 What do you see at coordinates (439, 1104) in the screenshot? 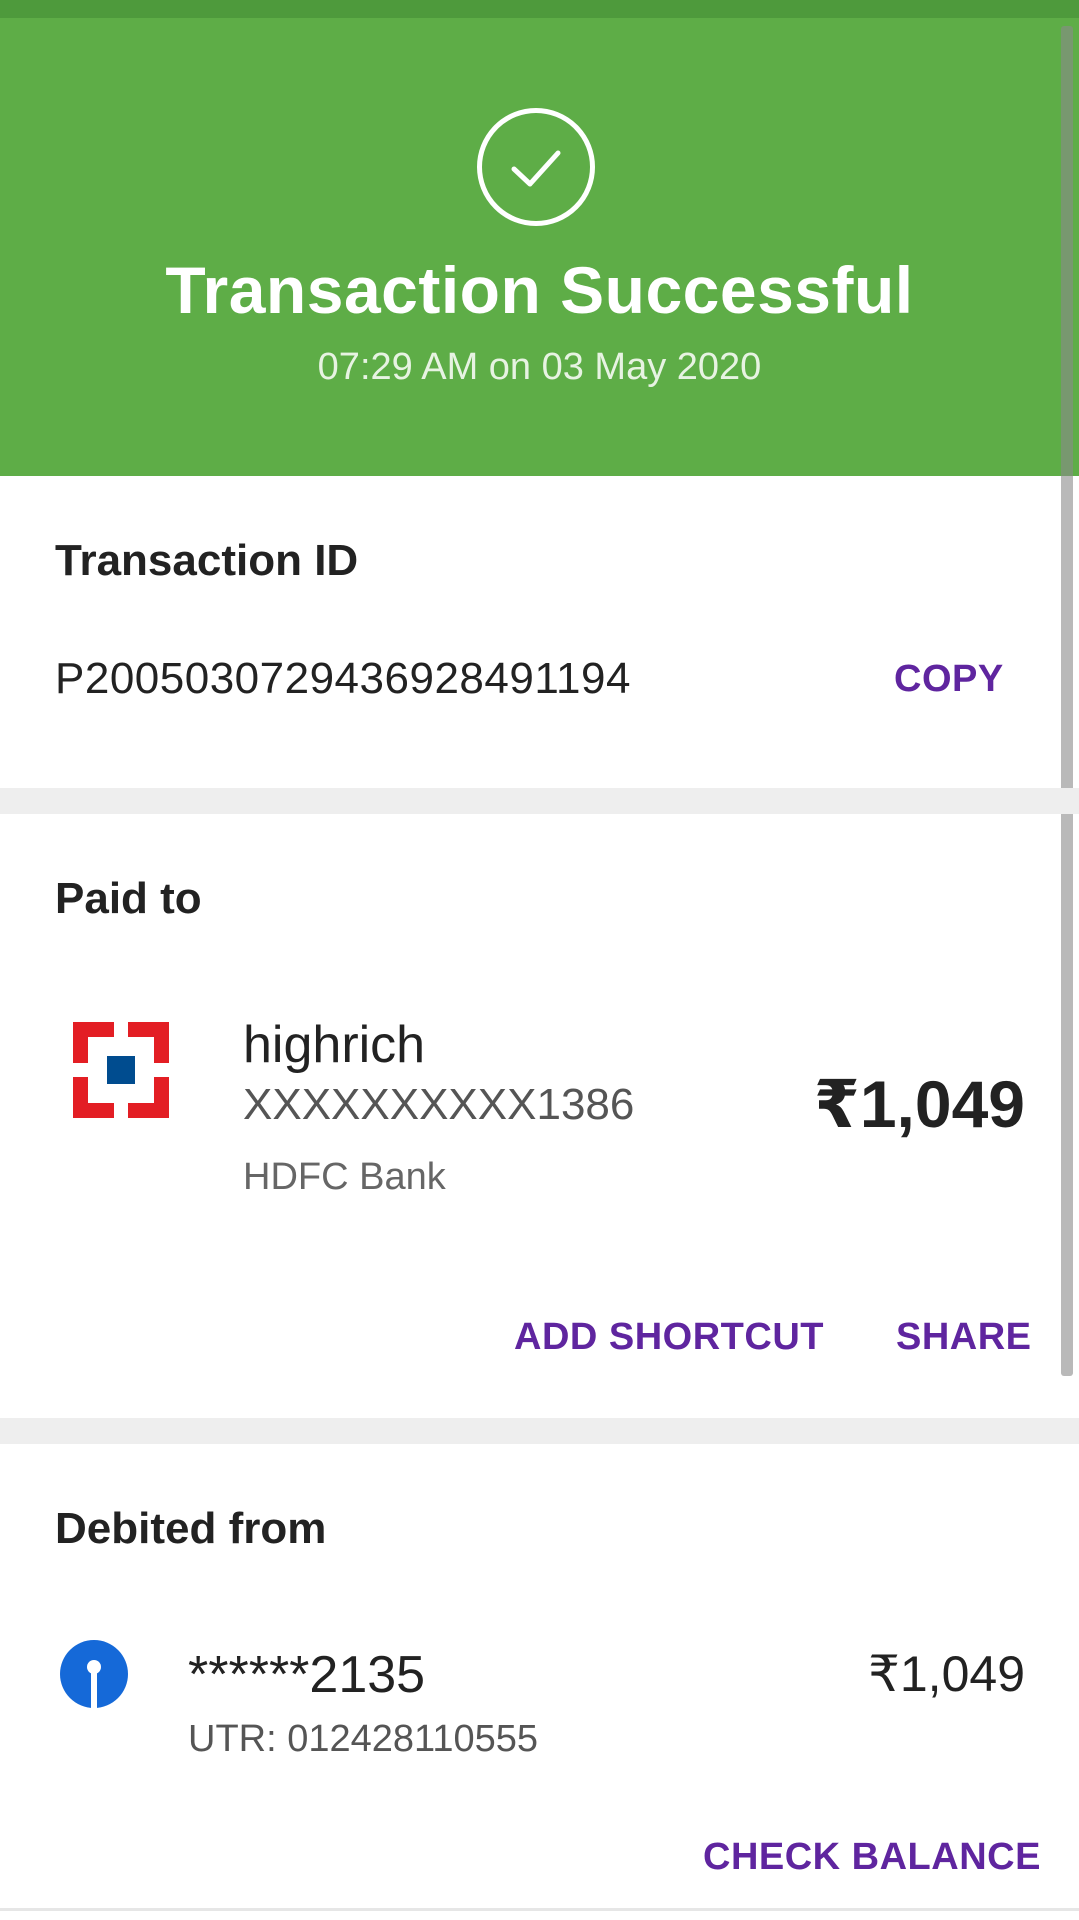
I see `payee-account: XXXXXXXXXX1386` at bounding box center [439, 1104].